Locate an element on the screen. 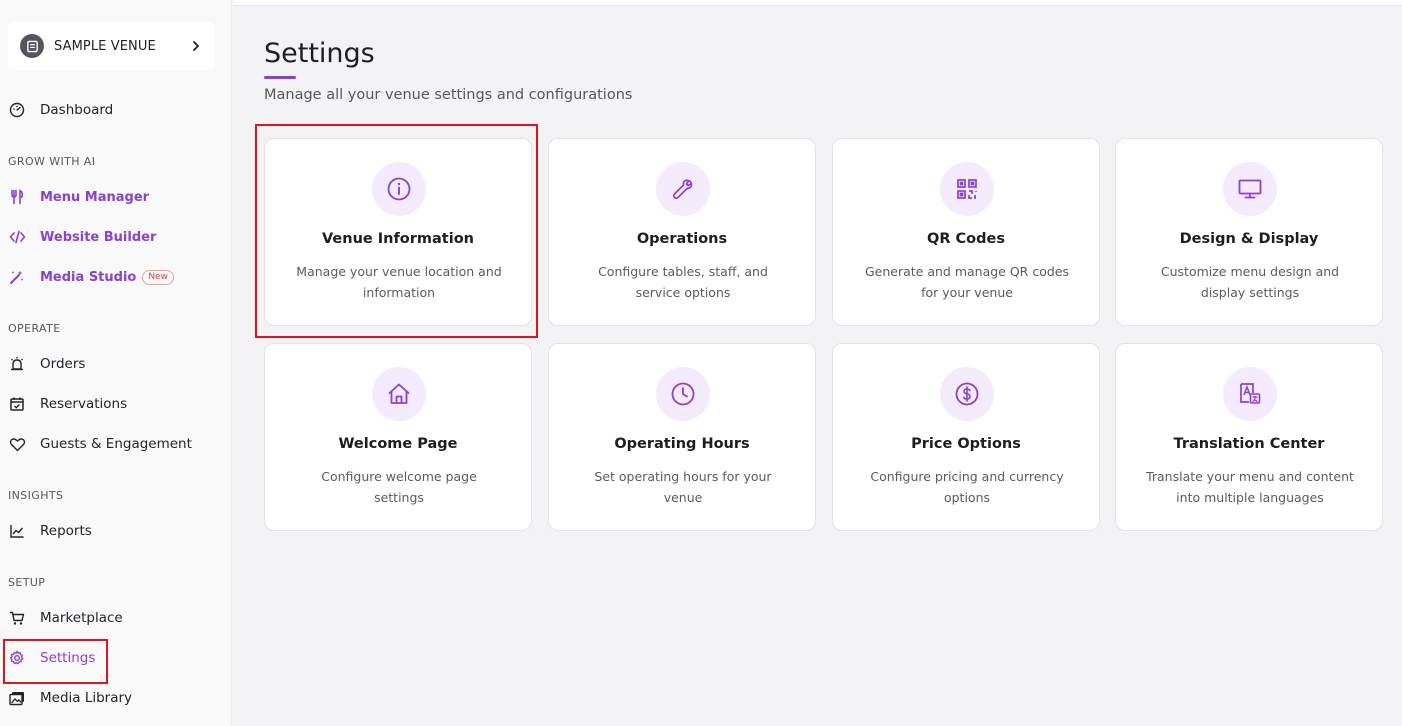 The height and width of the screenshot is (726, 1402). section-label-insights: INSIGHTS is located at coordinates (36, 495).